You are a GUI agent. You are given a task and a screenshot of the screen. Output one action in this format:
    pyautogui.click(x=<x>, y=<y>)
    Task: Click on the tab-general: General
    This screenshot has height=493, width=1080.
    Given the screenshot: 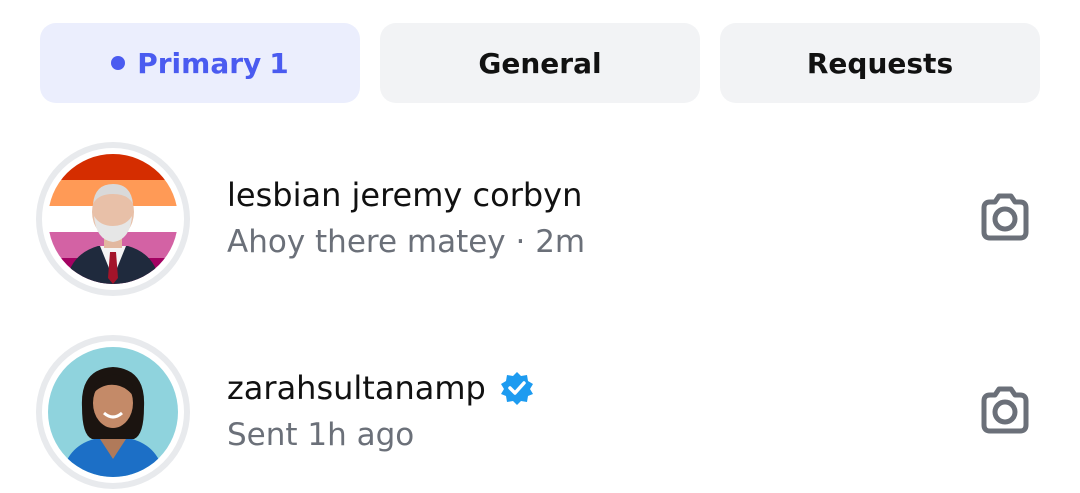 What is the action you would take?
    pyautogui.click(x=540, y=63)
    